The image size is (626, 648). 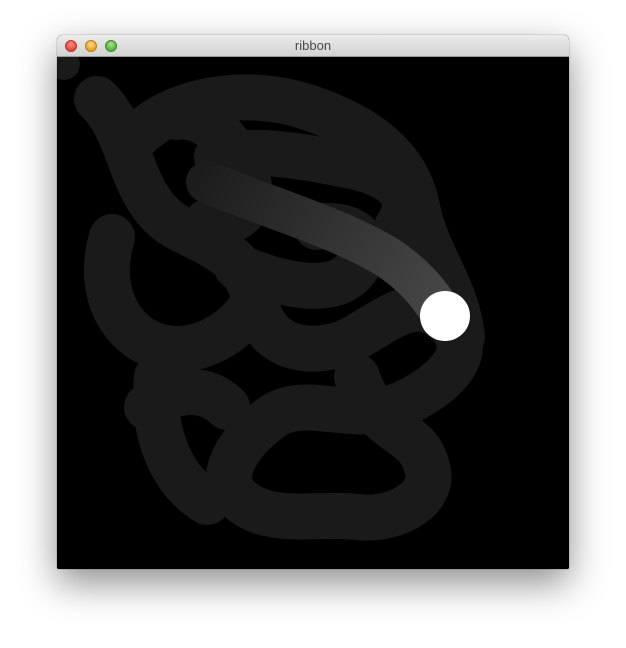 I want to click on window-title: ribbon, so click(x=313, y=45).